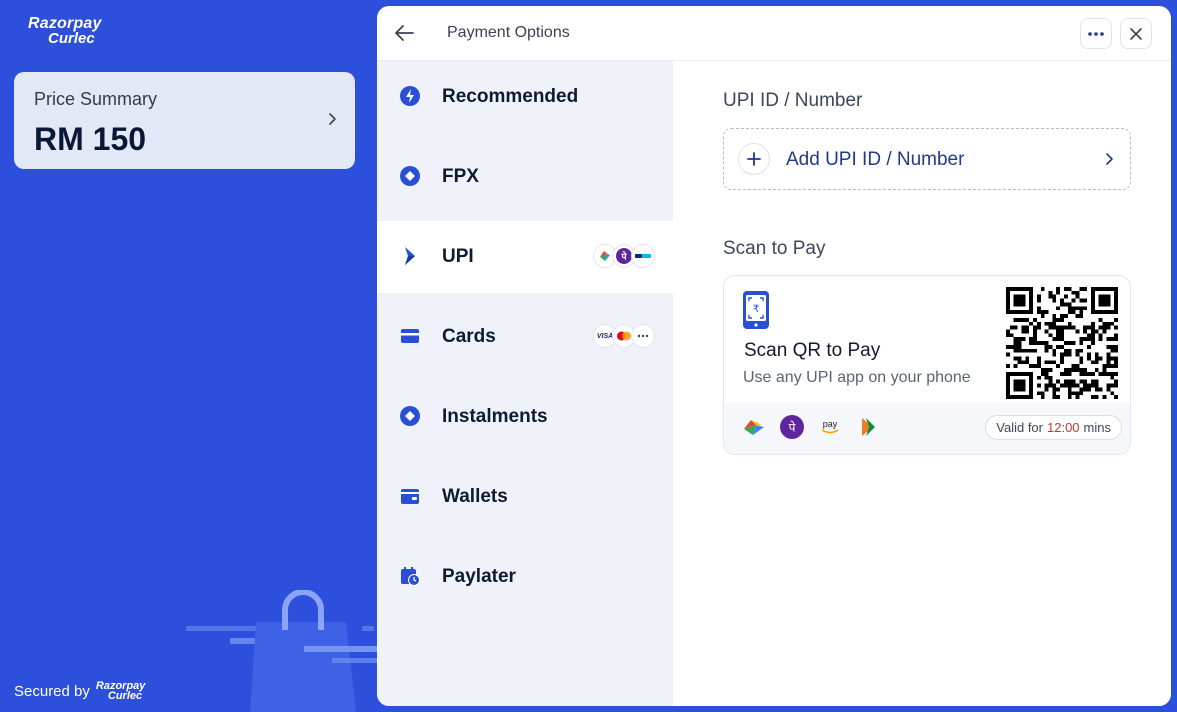 The height and width of the screenshot is (712, 1177). I want to click on method-upi: UPI पे, so click(525, 257).